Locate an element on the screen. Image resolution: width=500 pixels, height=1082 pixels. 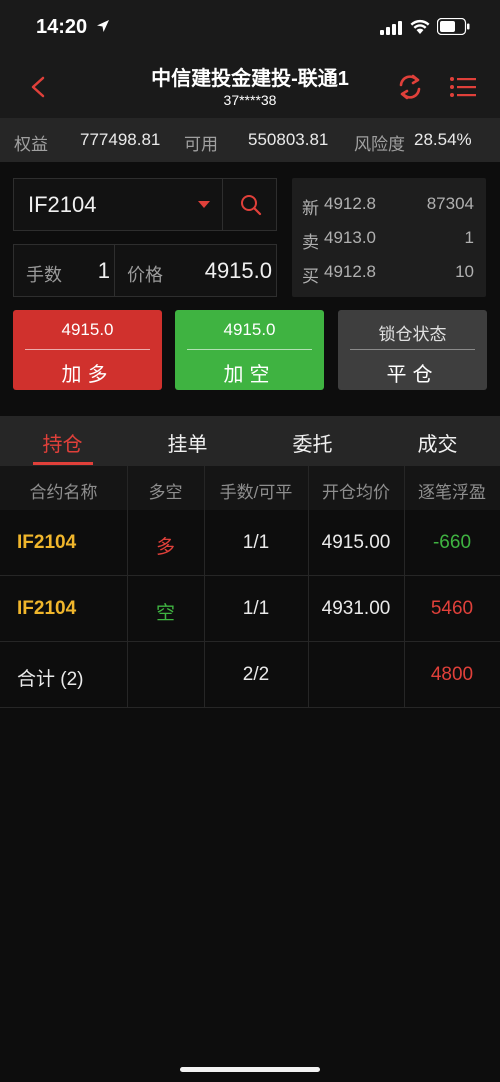
quote-row-last: 新 4912.8 87304 is located at coordinates (389, 204).